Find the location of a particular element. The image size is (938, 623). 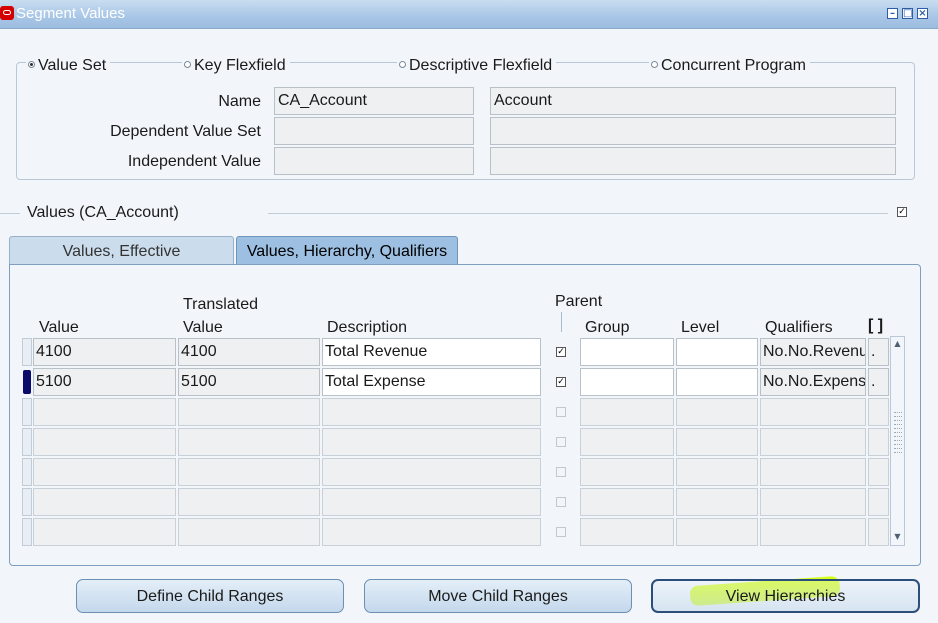

view-hierarchies-button: View Hierarchies is located at coordinates (785, 596).